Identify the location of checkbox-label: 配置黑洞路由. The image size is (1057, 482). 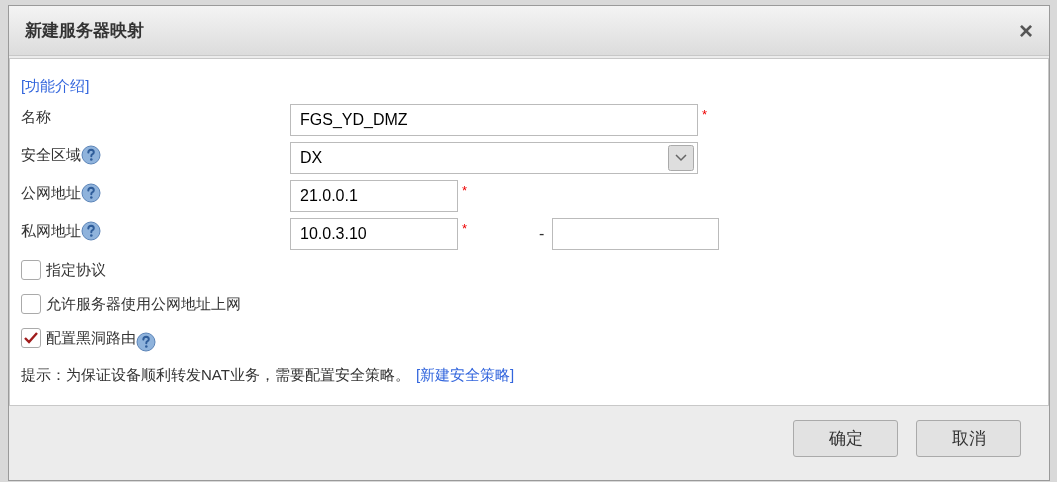
(91, 337).